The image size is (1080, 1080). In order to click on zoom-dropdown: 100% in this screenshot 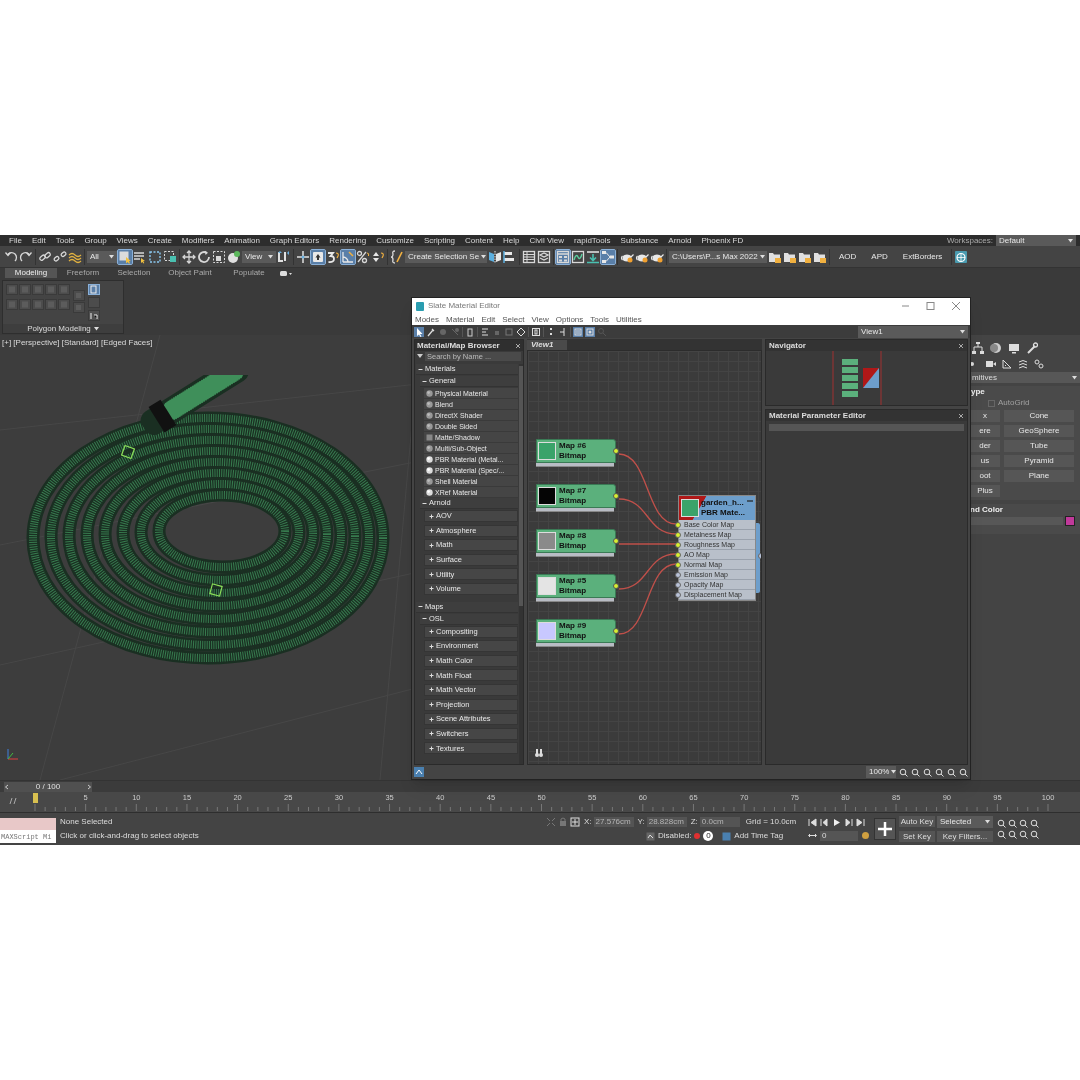, I will do `click(881, 772)`.